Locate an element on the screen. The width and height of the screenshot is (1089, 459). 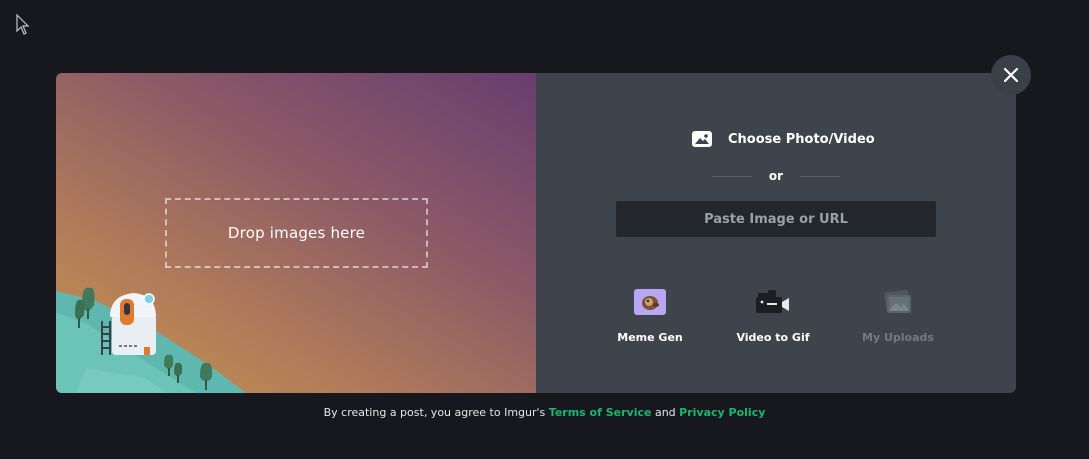
dropzone: Drop images here is located at coordinates (296, 233).